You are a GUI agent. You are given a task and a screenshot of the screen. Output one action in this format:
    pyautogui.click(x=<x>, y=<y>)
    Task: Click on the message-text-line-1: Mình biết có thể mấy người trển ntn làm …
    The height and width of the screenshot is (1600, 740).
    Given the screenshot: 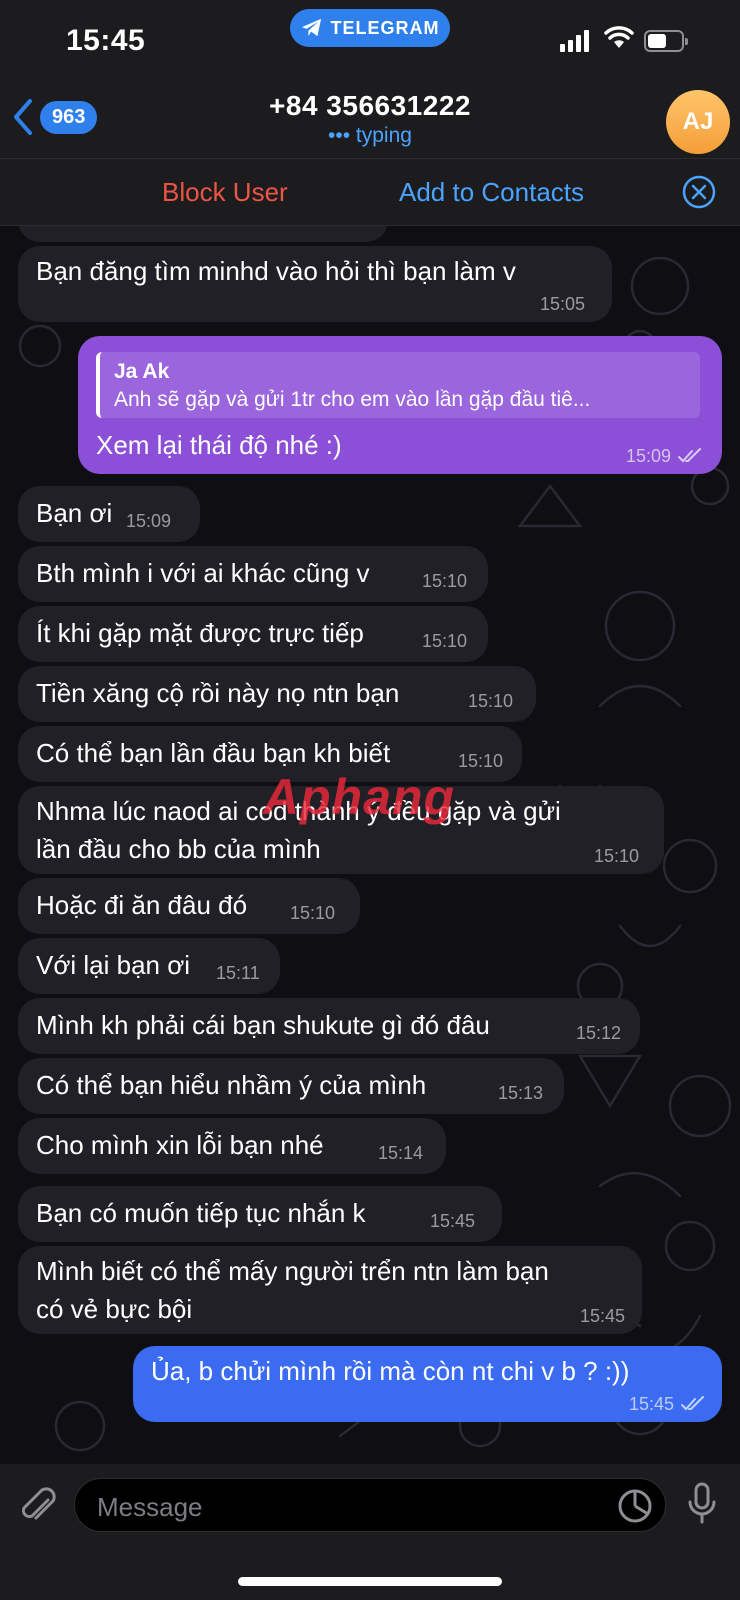 What is the action you would take?
    pyautogui.click(x=292, y=1271)
    